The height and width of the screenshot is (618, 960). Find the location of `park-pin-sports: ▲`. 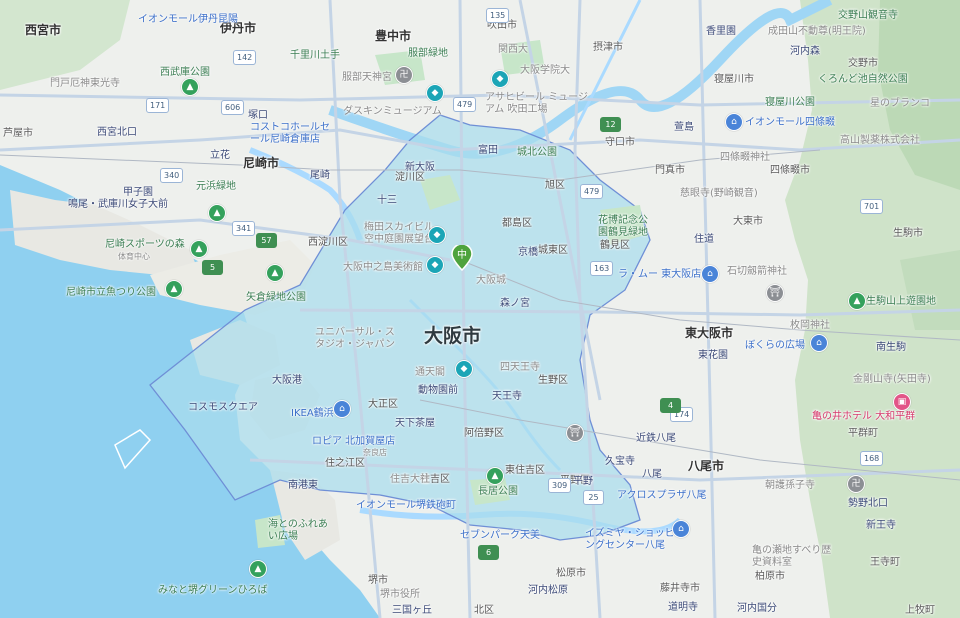

park-pin-sports: ▲ is located at coordinates (199, 249).